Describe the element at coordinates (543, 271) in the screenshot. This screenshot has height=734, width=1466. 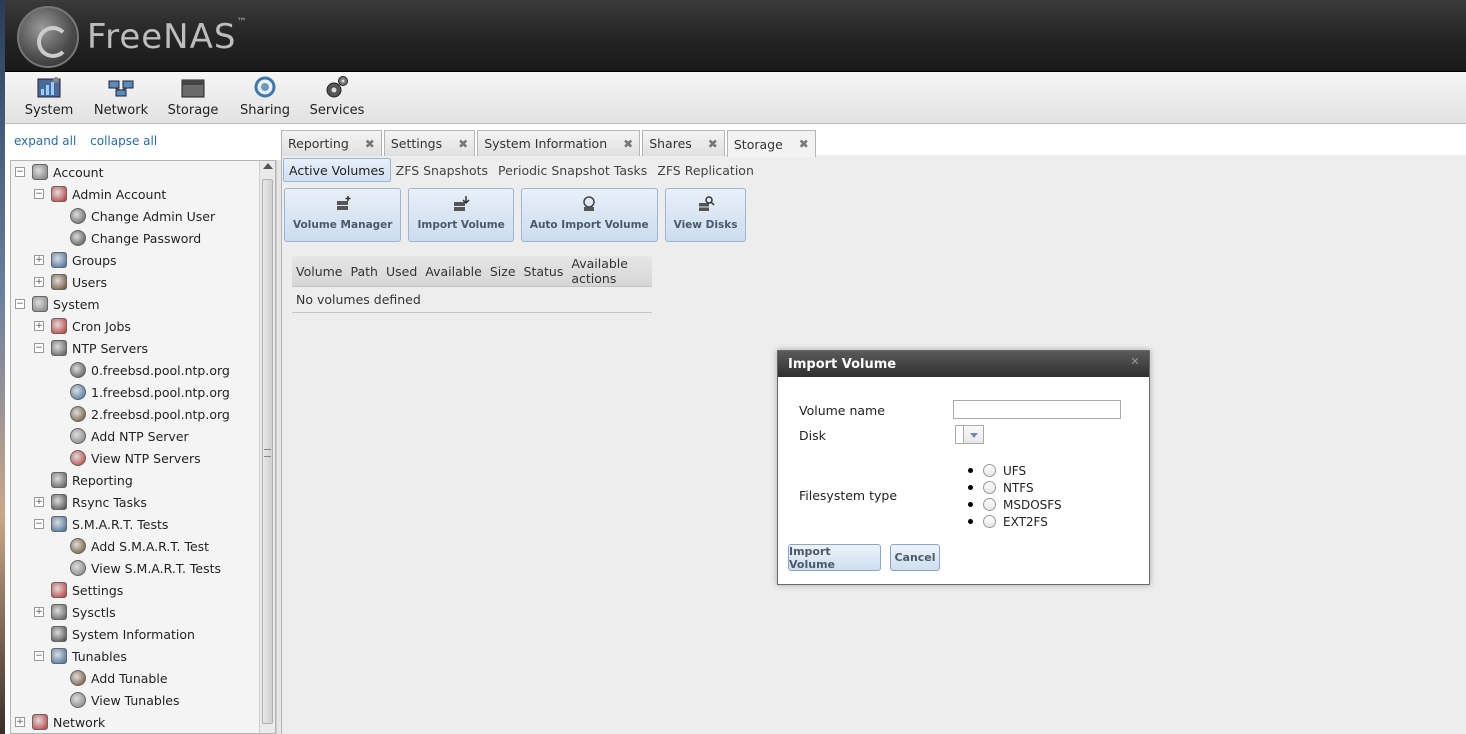
I see `col-status: Status` at that location.